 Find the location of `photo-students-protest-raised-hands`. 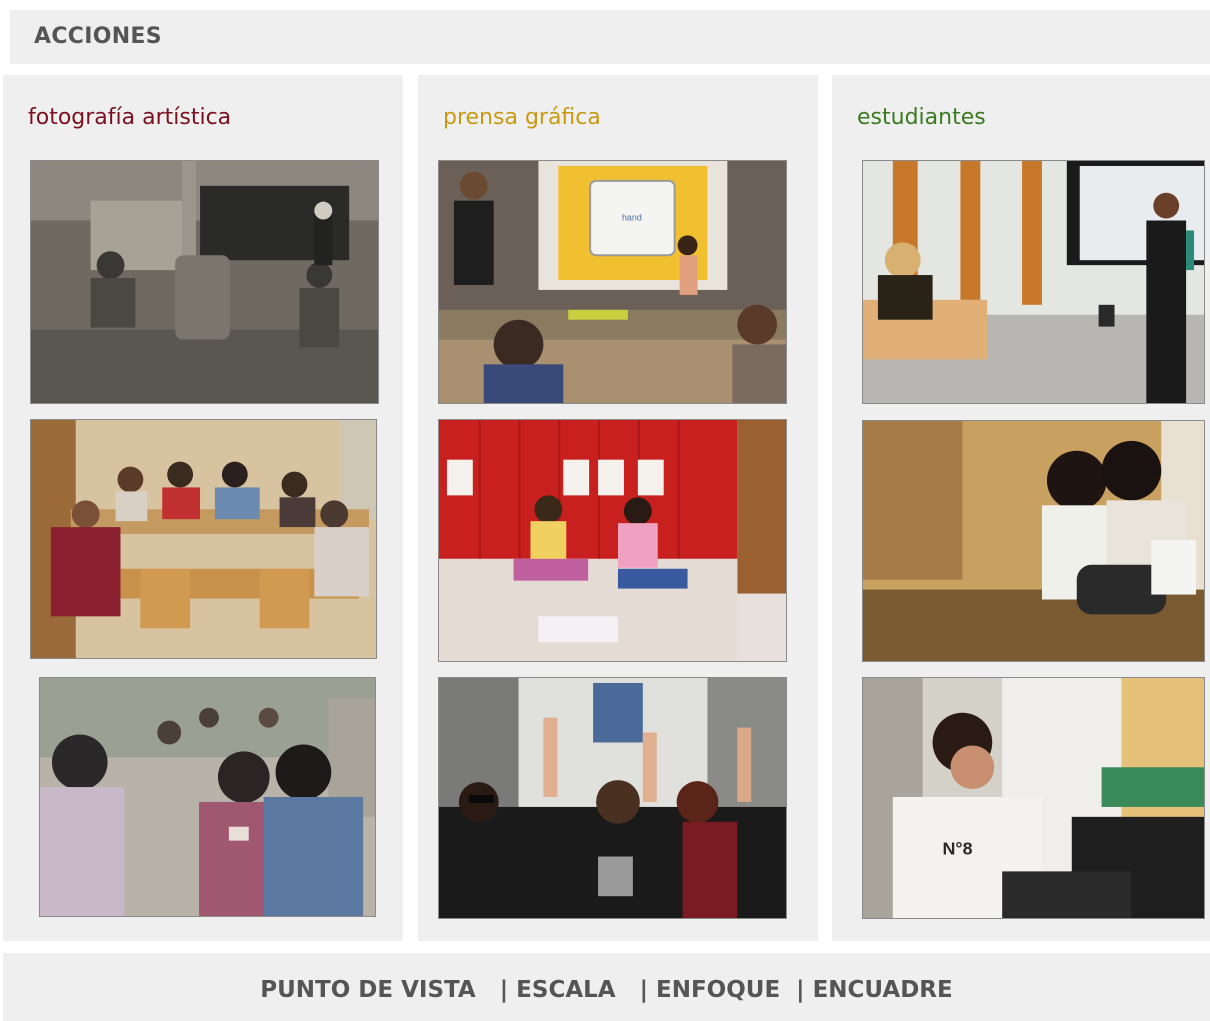

photo-students-protest-raised-hands is located at coordinates (612, 798).